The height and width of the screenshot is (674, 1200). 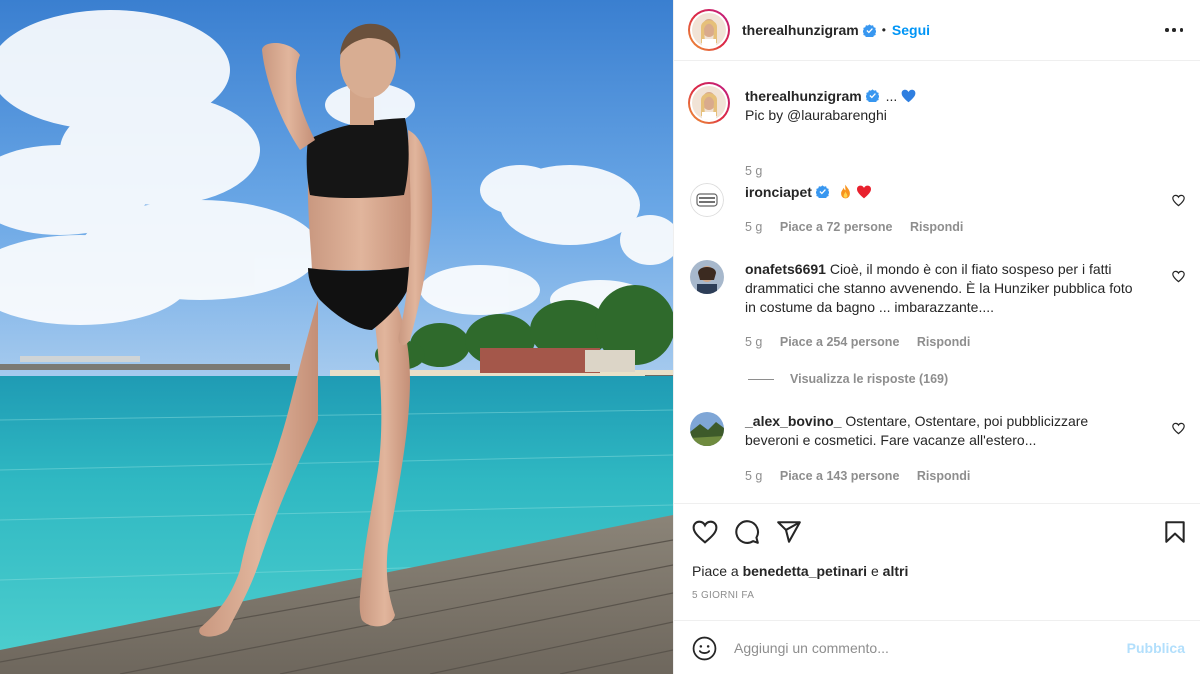 What do you see at coordinates (845, 191) in the screenshot?
I see `fire-emoji` at bounding box center [845, 191].